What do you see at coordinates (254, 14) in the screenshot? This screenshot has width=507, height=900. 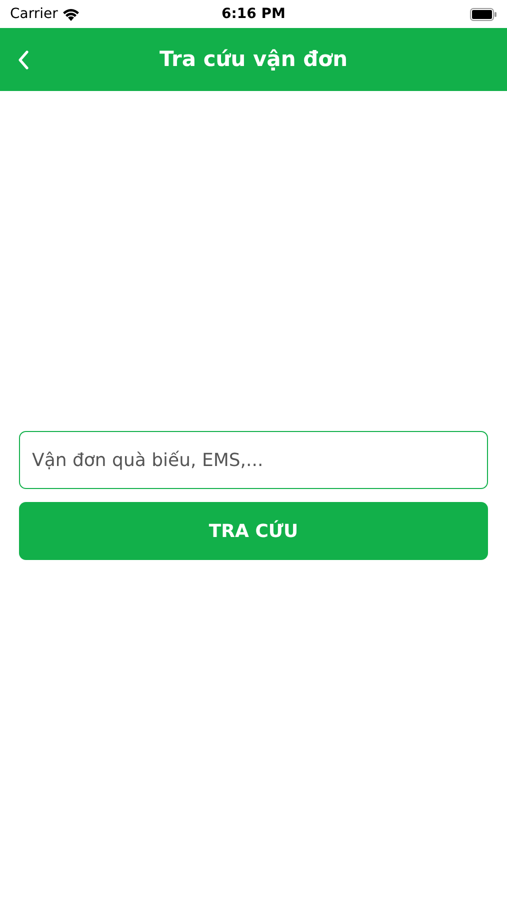 I see `clock-time: 6:16 PM` at bounding box center [254, 14].